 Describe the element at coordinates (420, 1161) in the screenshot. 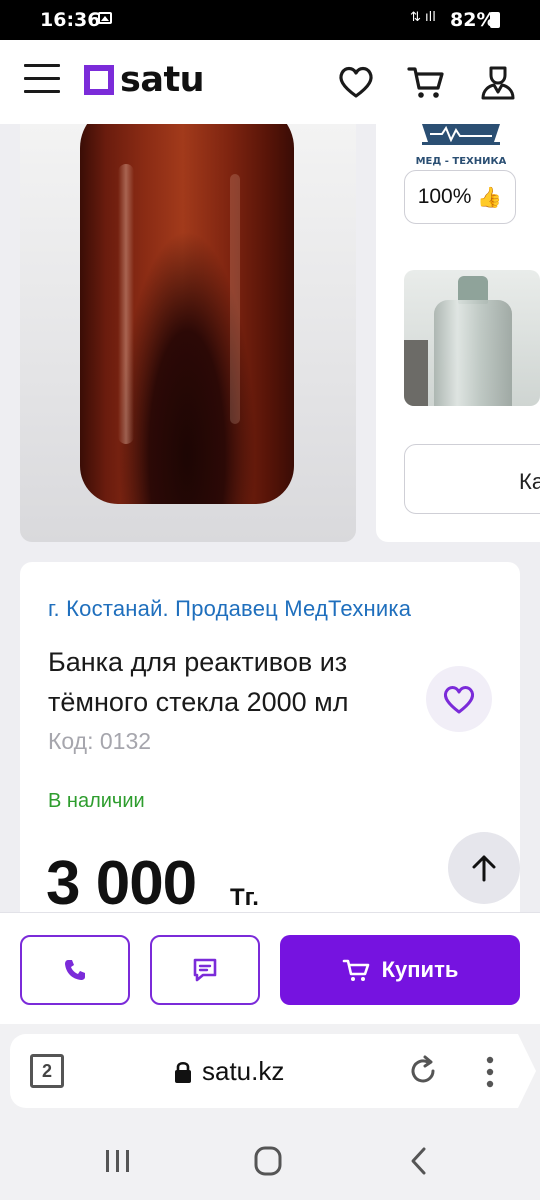

I see `back-icon` at that location.